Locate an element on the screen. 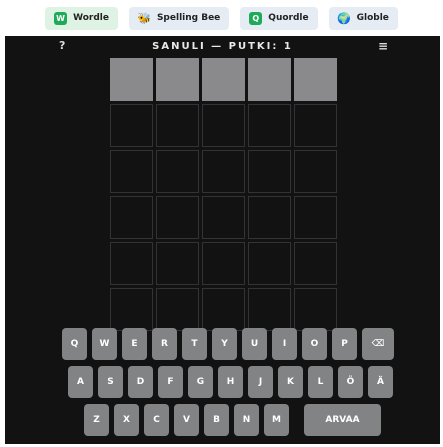  submit-guess-button: ARVAA is located at coordinates (342, 420).